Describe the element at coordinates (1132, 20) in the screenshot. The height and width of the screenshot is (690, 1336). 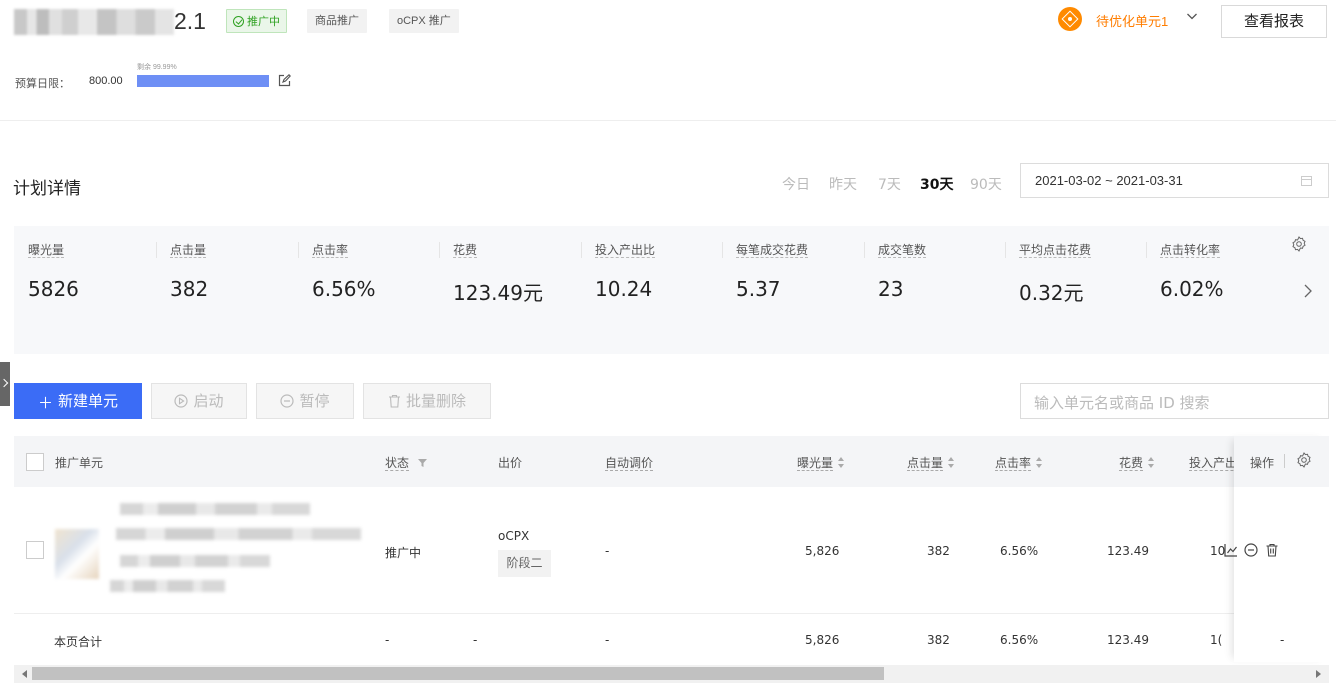
I see `alert-units-link: 待优化单元1` at that location.